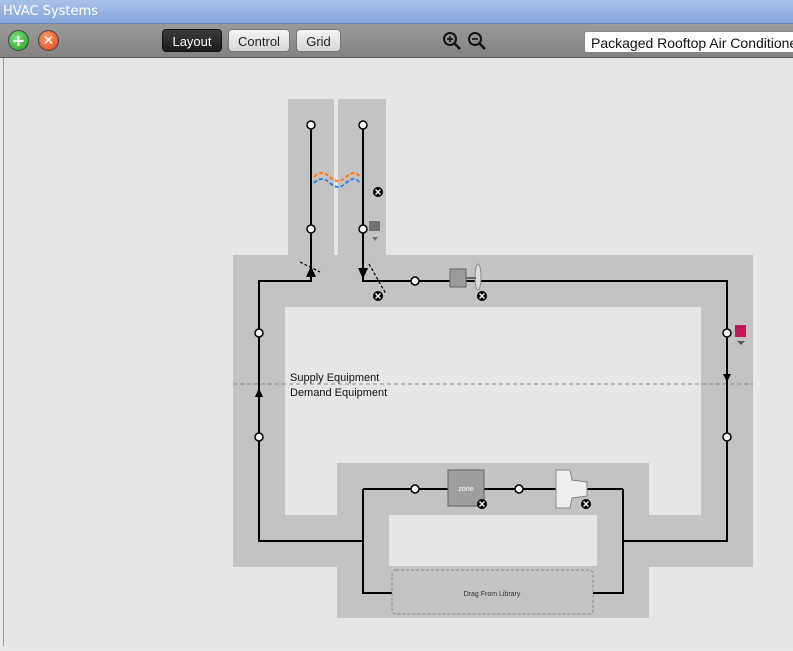  I want to click on remove-button: ✕, so click(48, 40).